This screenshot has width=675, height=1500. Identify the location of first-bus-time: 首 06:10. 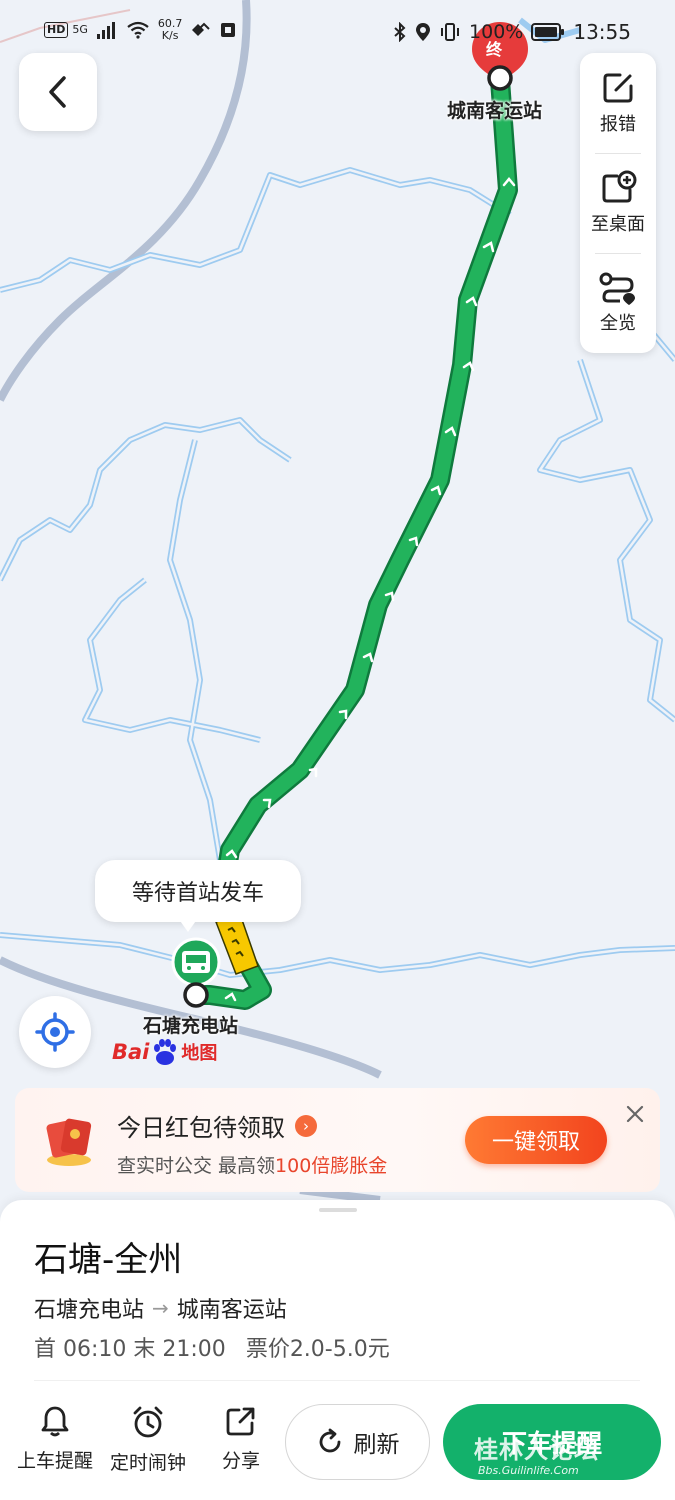
(80, 1349).